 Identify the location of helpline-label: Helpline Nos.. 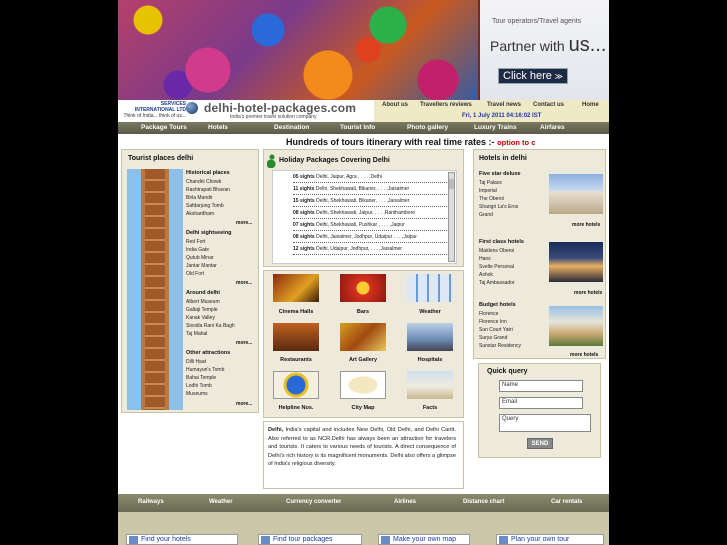
(296, 408).